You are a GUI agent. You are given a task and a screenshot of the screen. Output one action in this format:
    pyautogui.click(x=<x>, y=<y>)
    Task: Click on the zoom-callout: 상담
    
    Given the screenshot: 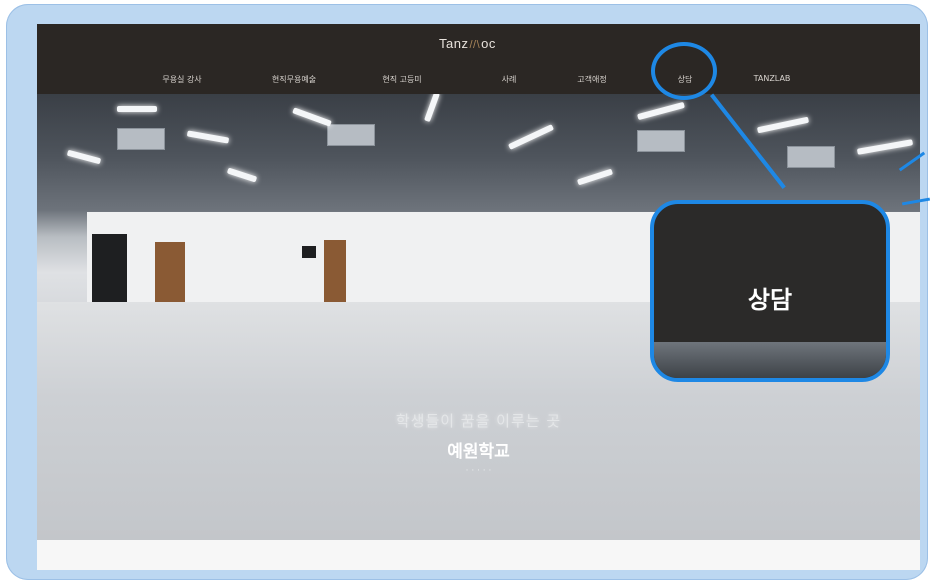 What is the action you would take?
    pyautogui.click(x=770, y=291)
    